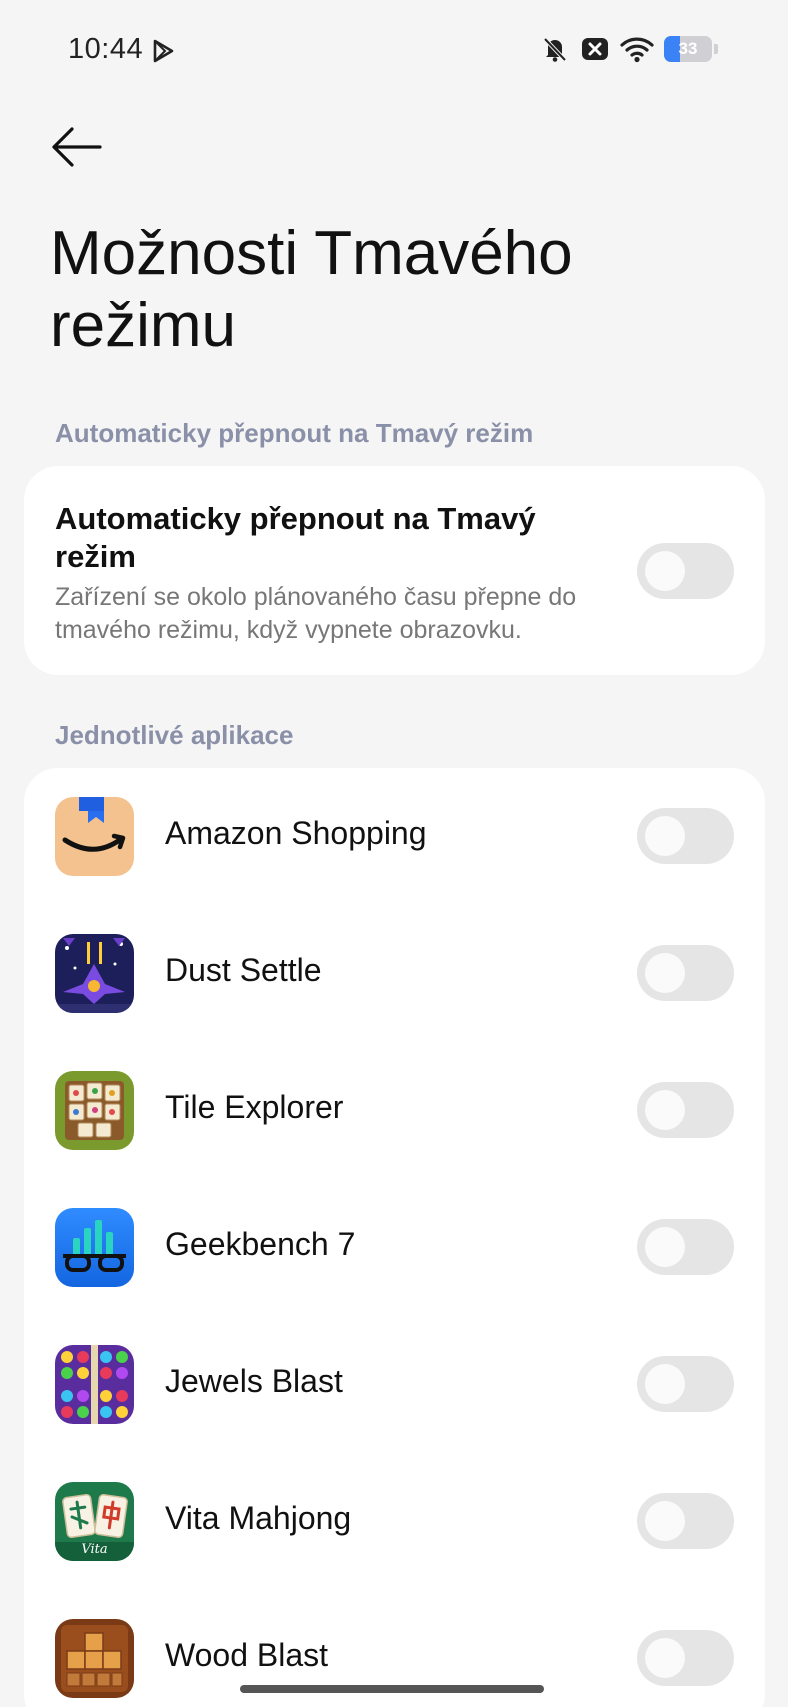 This screenshot has width=788, height=1707. I want to click on app-name: Vita Mahjong, so click(258, 1518).